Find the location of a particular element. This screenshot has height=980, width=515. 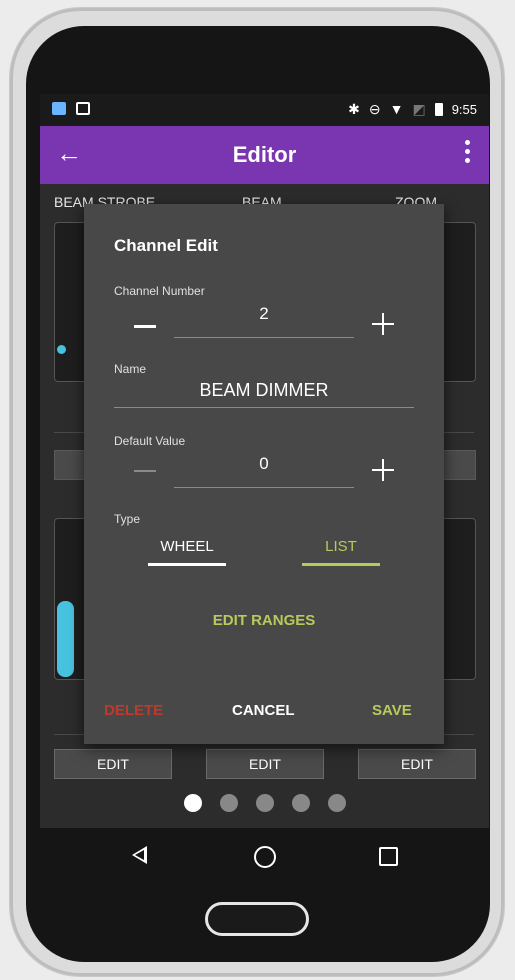

navigation-bar is located at coordinates (264, 856).